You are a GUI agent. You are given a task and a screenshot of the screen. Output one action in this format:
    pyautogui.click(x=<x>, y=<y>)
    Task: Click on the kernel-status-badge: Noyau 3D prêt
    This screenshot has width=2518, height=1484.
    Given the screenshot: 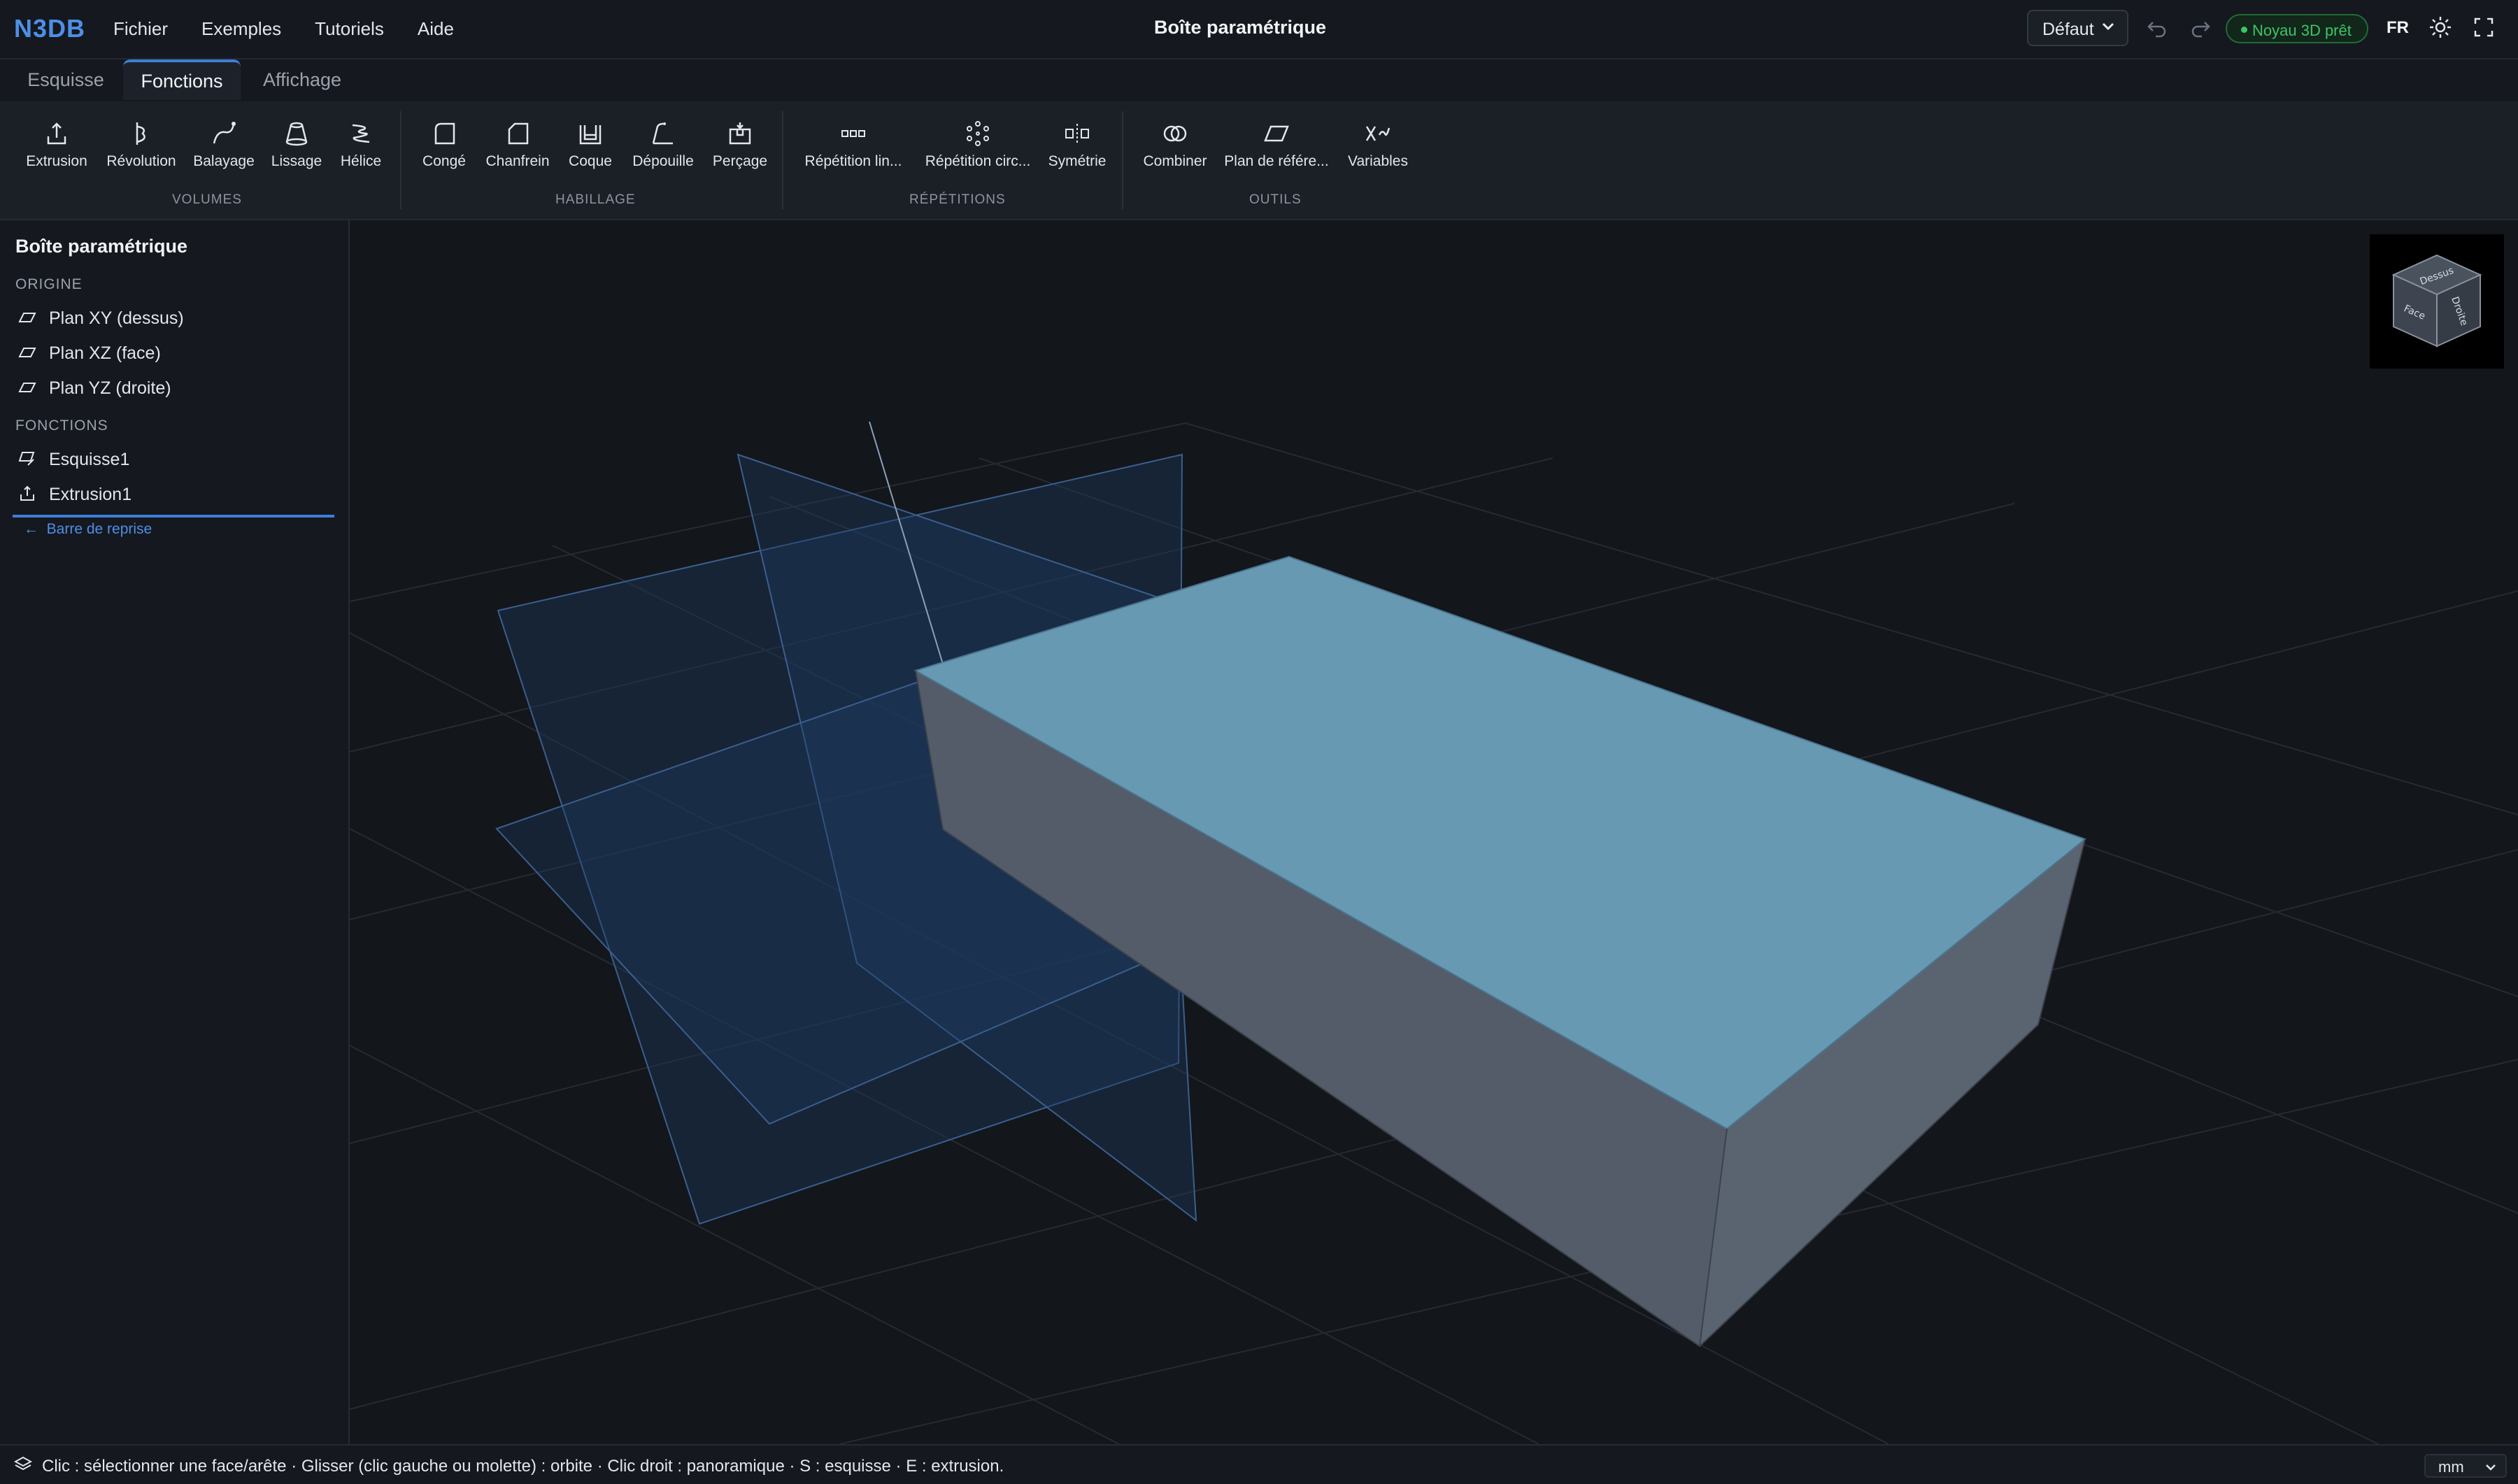 What is the action you would take?
    pyautogui.click(x=2297, y=28)
    